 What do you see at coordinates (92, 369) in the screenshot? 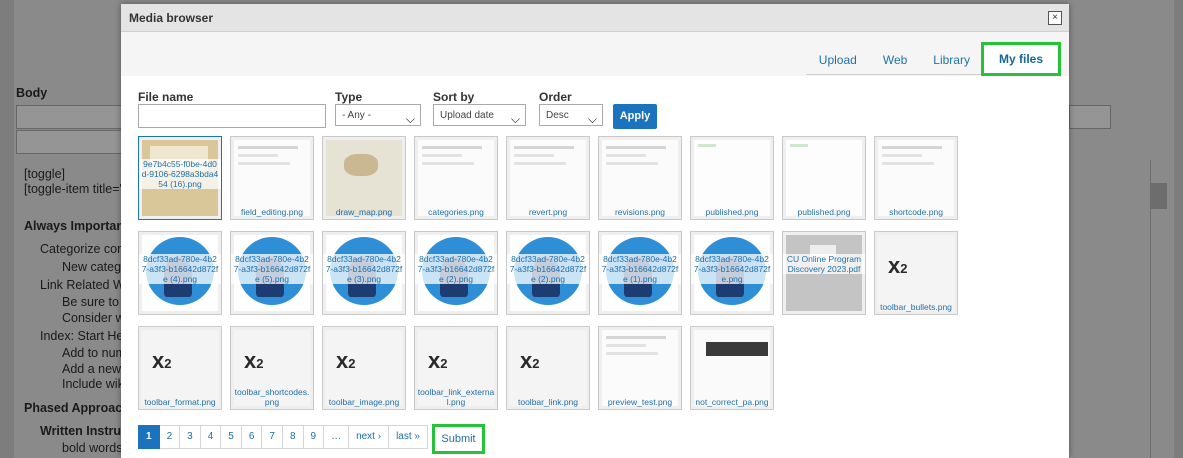
I see `bg-line: Add a new` at bounding box center [92, 369].